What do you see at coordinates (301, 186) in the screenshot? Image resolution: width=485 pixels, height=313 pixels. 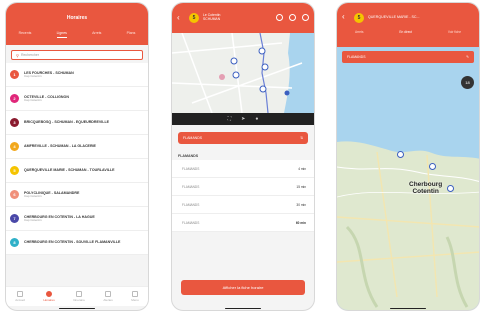 I see `stop-time: 15 min` at bounding box center [301, 186].